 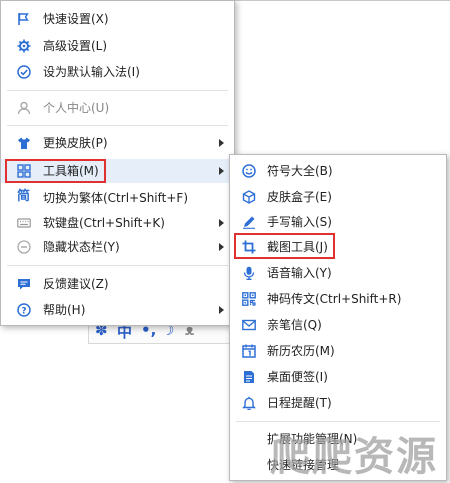 I want to click on microphone-icon, so click(x=249, y=273).